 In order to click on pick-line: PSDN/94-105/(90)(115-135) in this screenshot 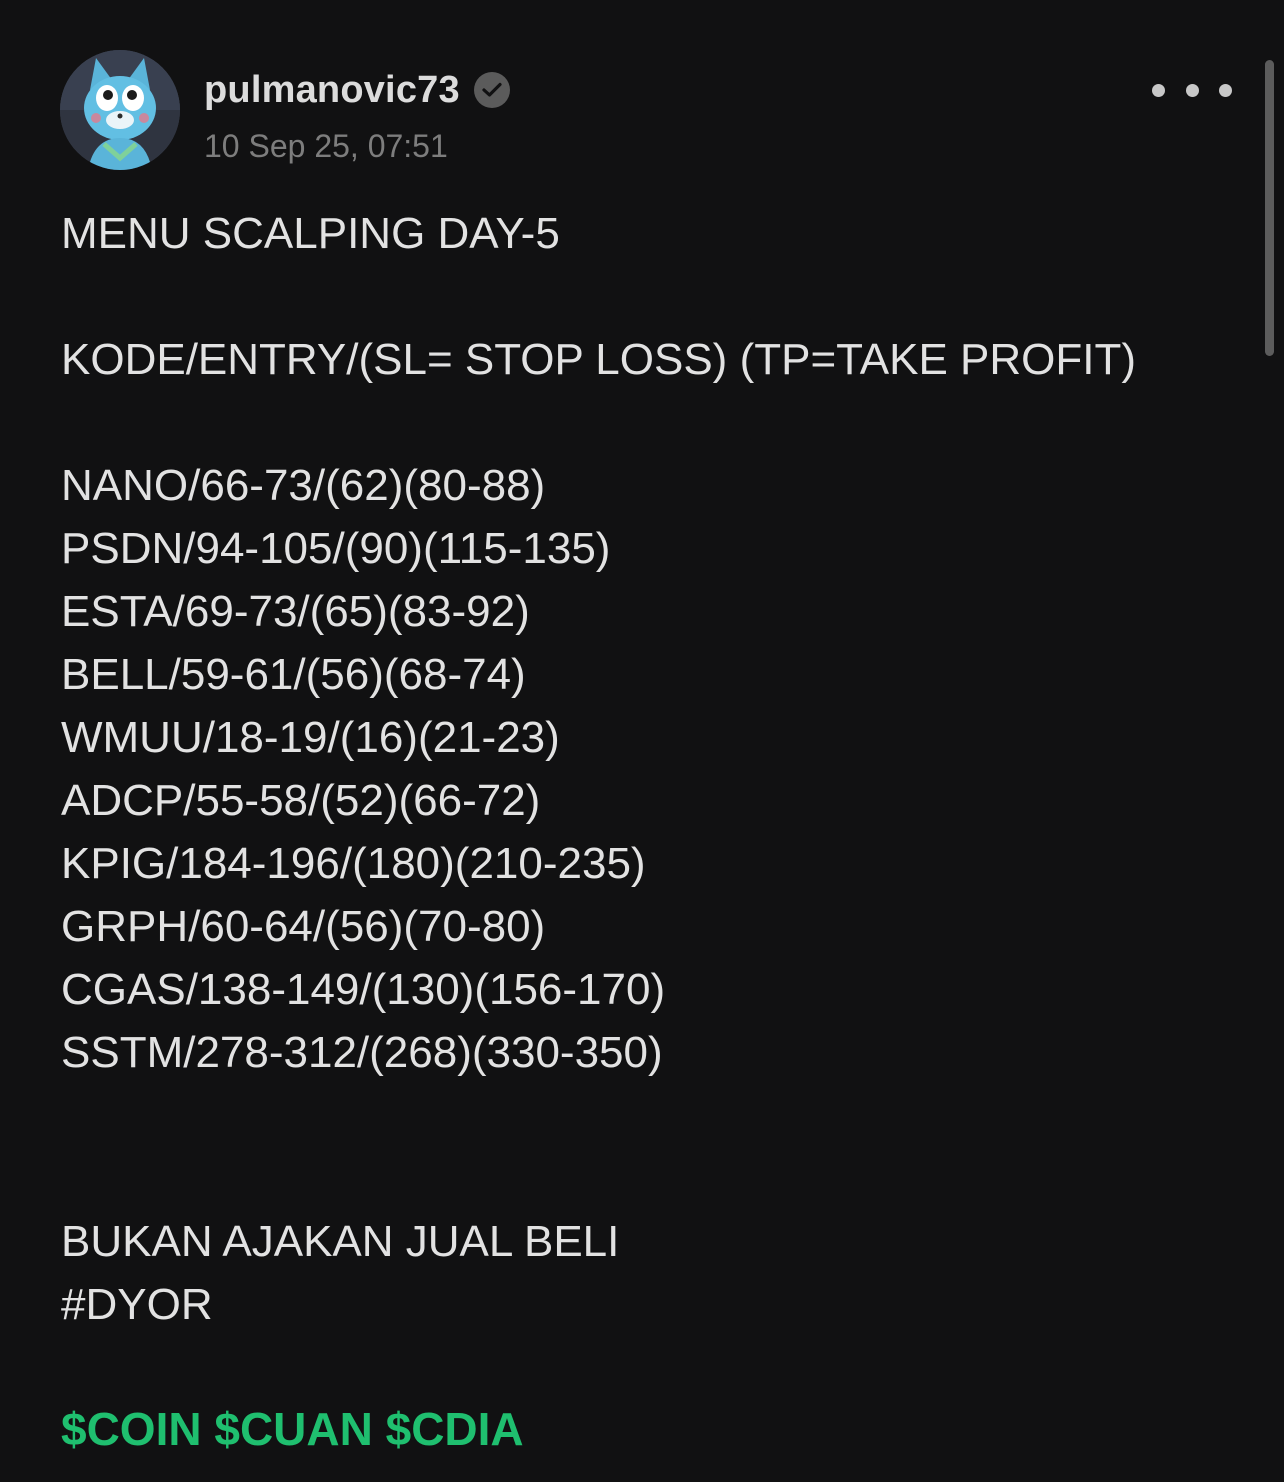, I will do `click(336, 548)`.